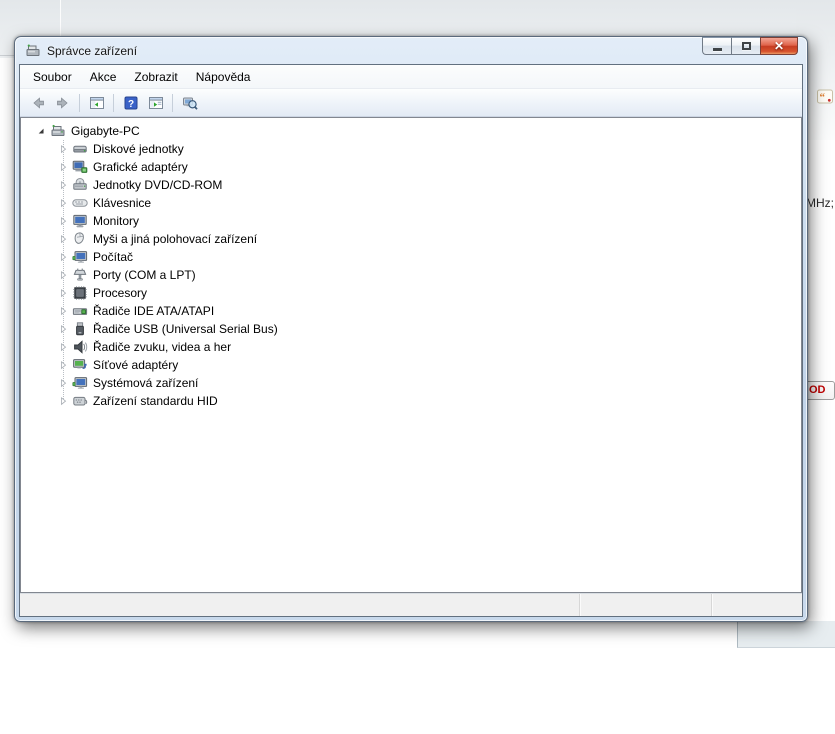  I want to click on display-adapter-icon, so click(80, 167).